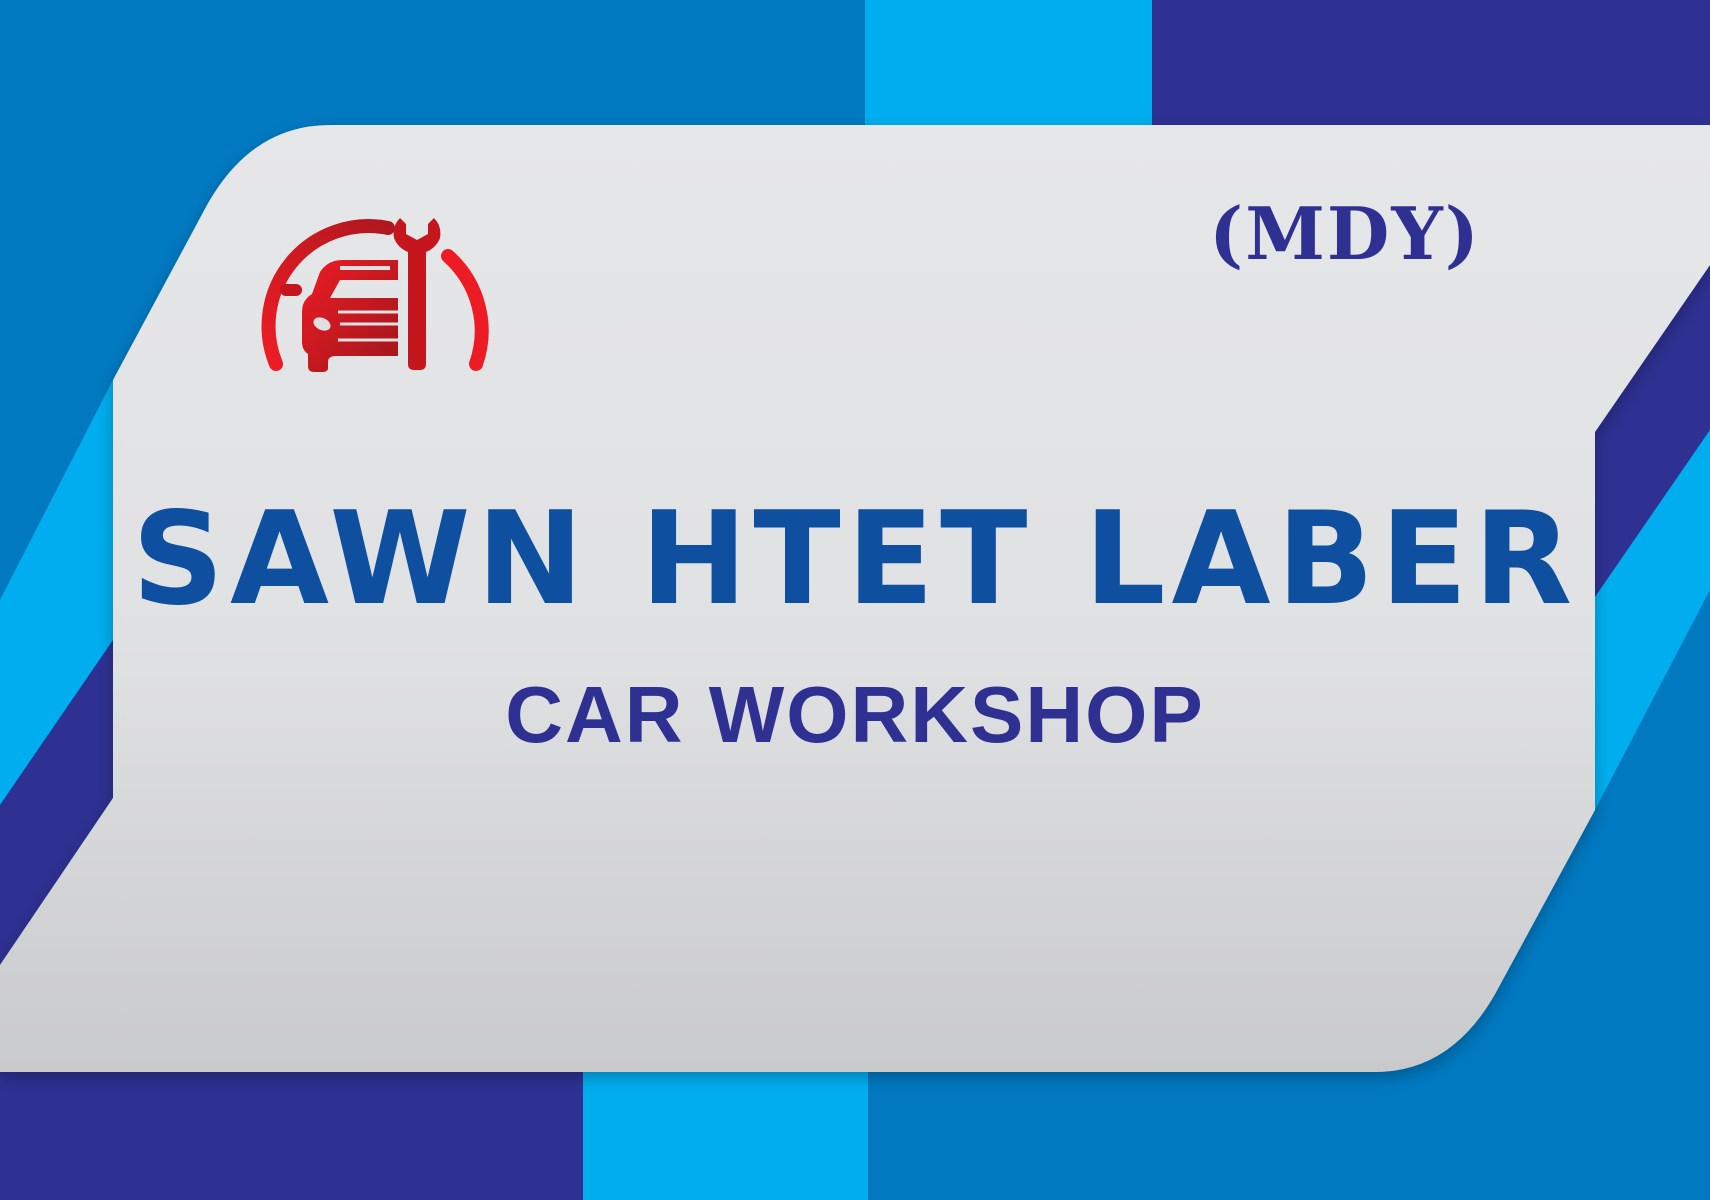 The height and width of the screenshot is (1200, 1710). What do you see at coordinates (1431, 65) in the screenshot?
I see `top-band-navy` at bounding box center [1431, 65].